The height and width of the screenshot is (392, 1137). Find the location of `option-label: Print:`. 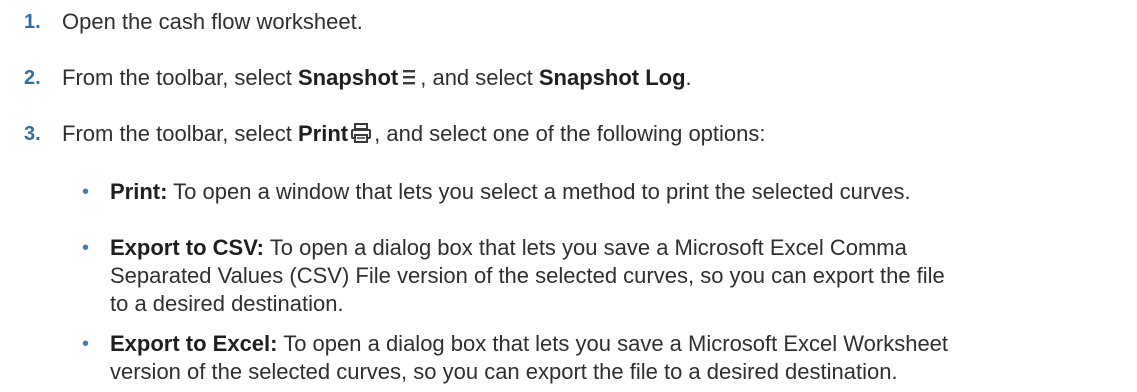

option-label: Print: is located at coordinates (139, 191).